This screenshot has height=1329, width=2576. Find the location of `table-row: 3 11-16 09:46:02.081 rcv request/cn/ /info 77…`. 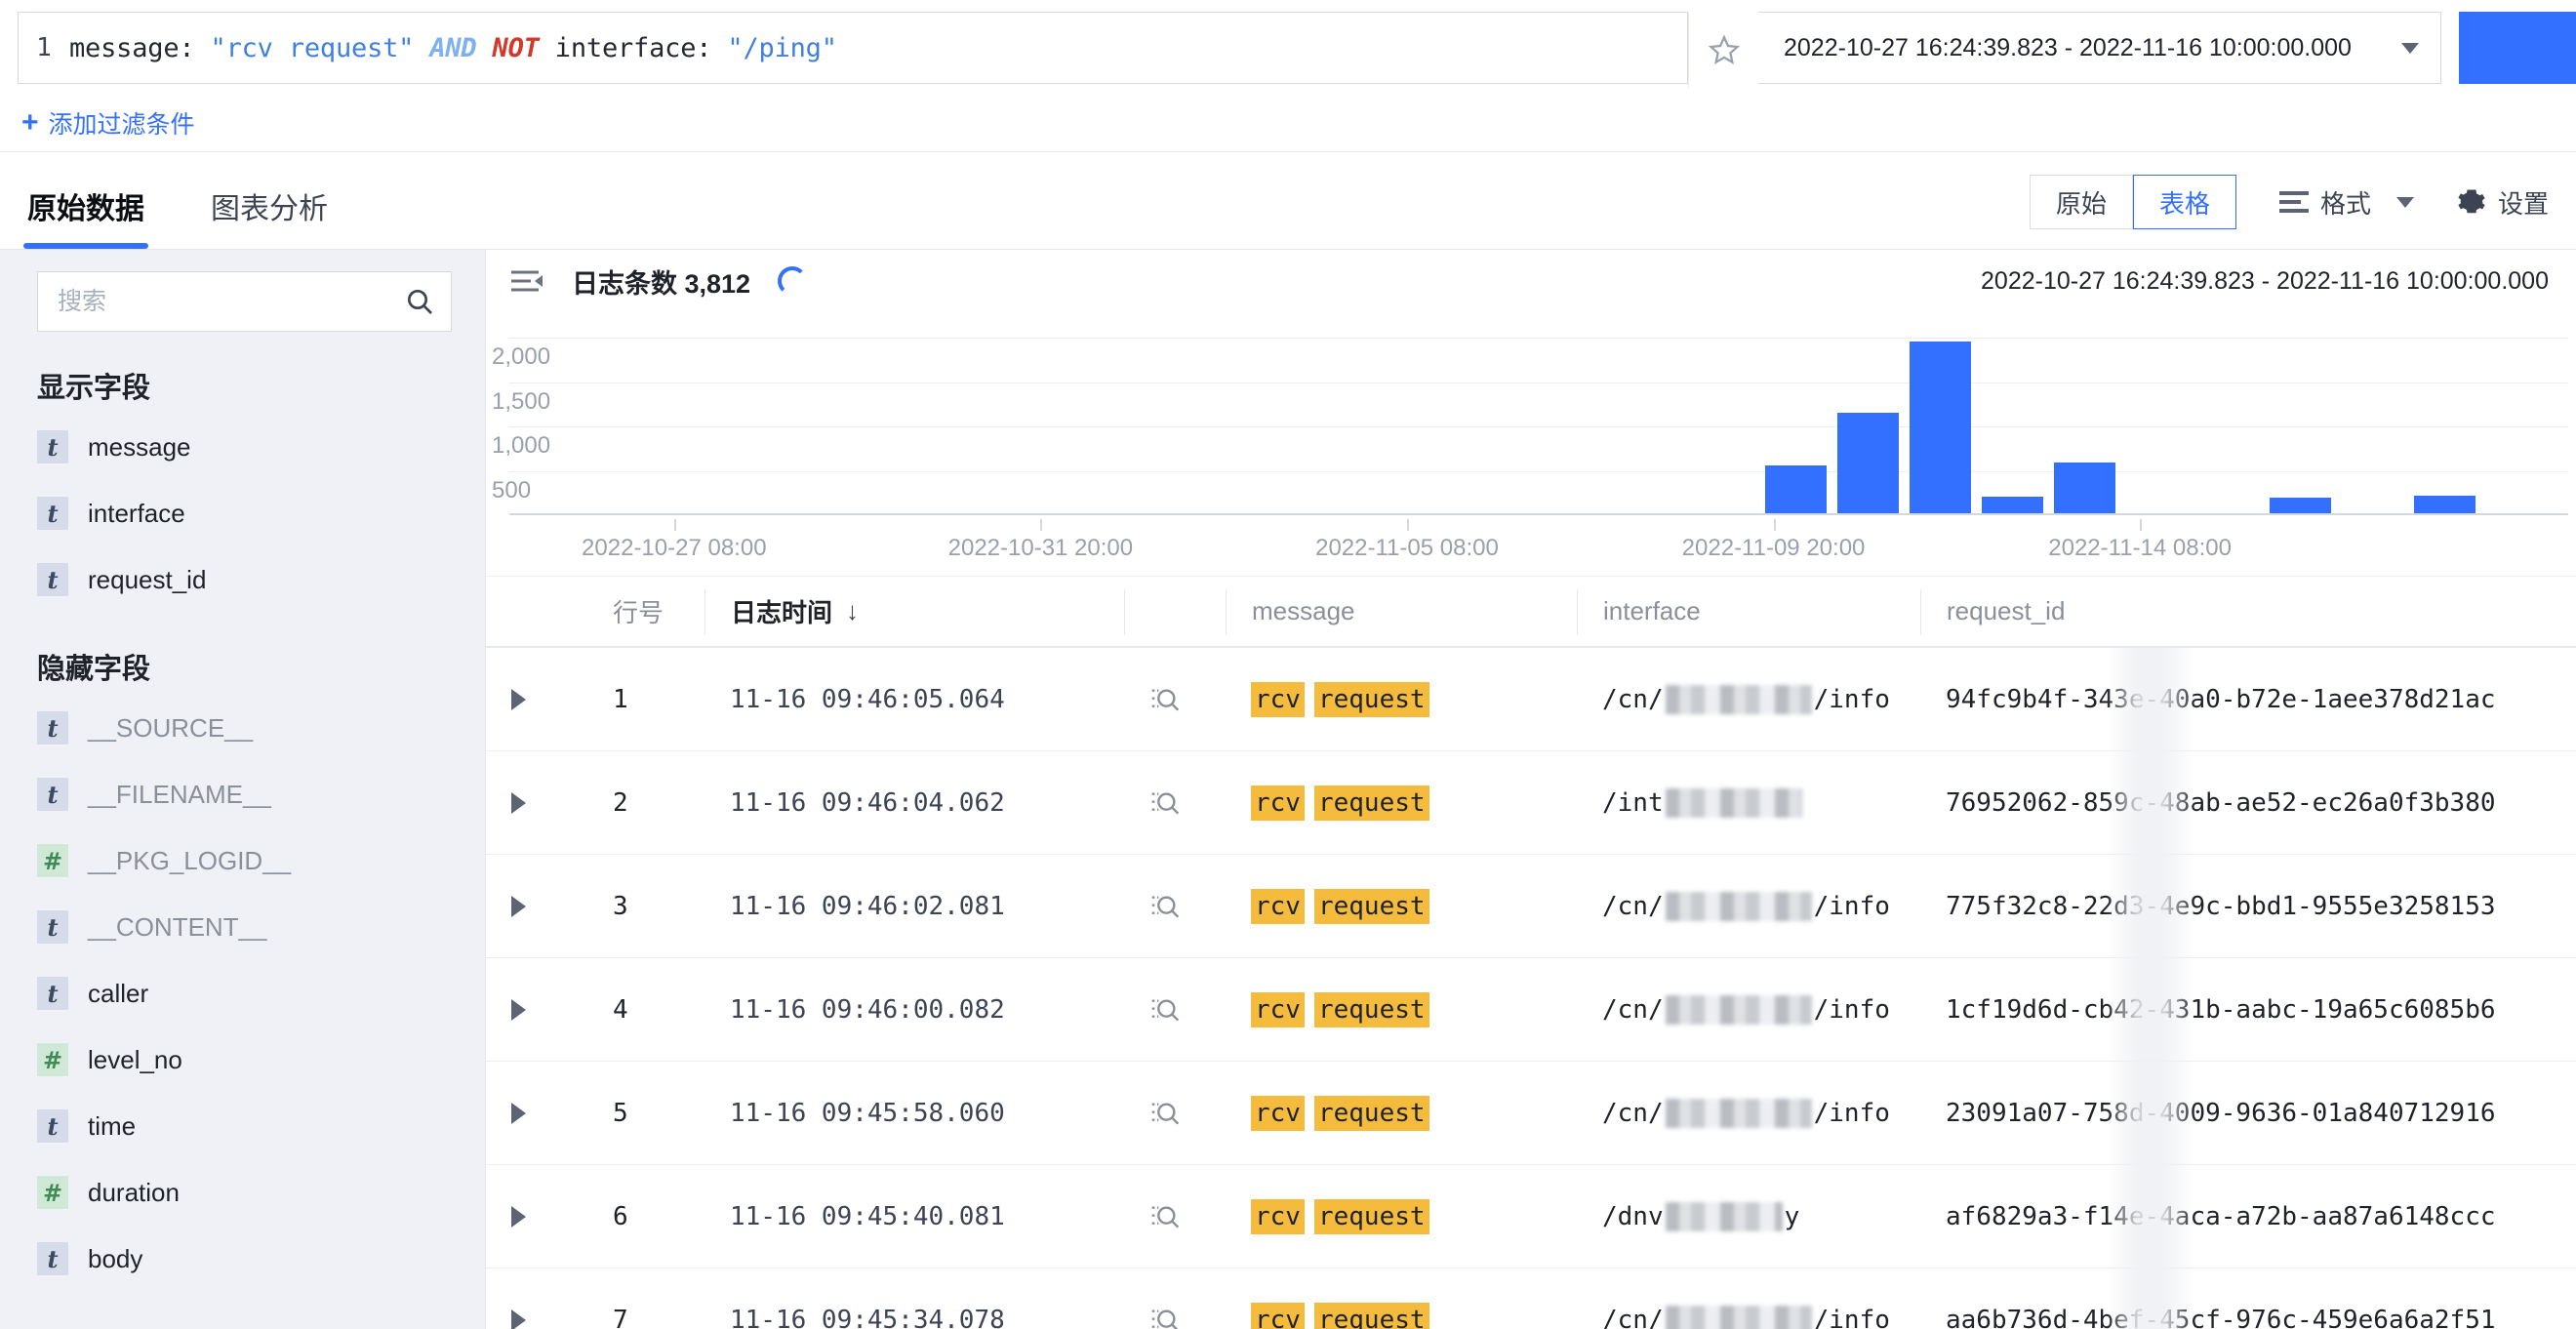

table-row: 3 11-16 09:46:02.081 rcv request/cn/ /info 77… is located at coordinates (1531, 906).